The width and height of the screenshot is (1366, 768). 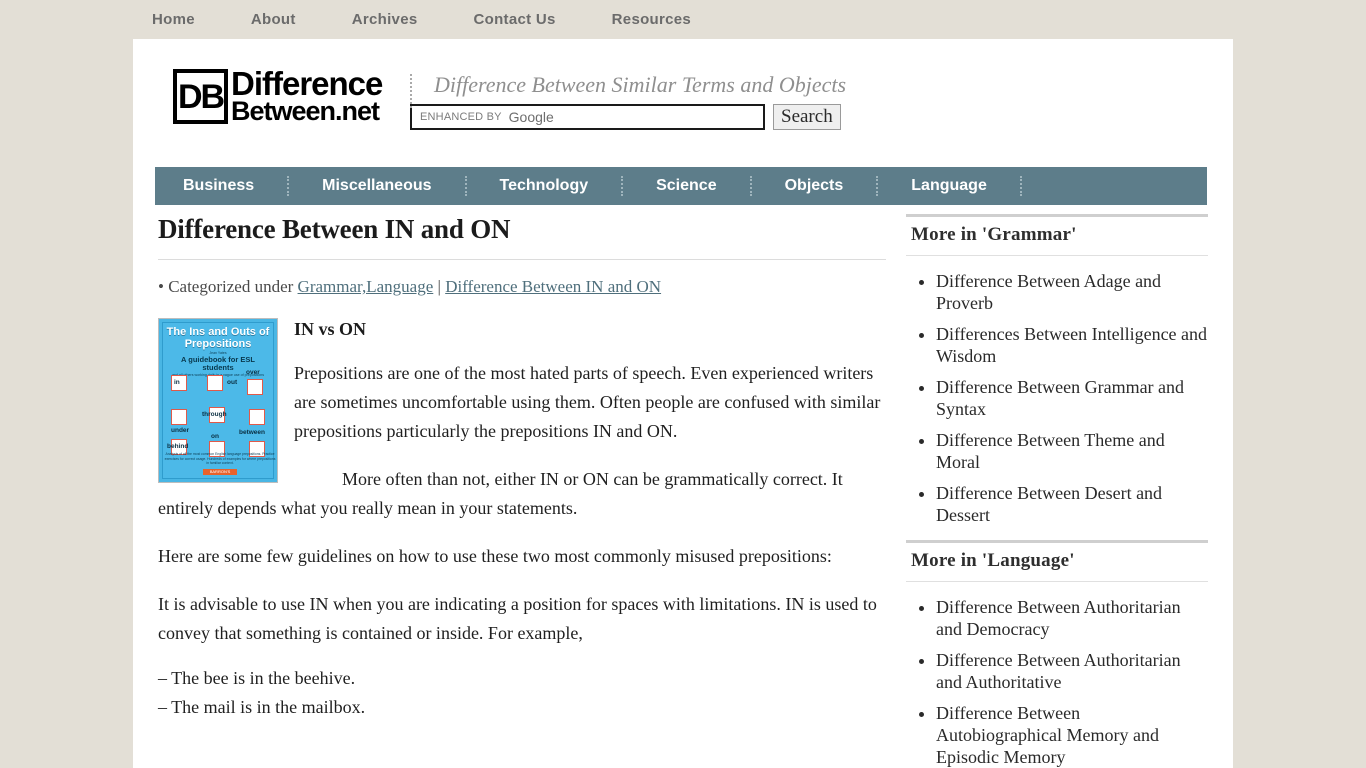 I want to click on categorized-prefix: • Categorized under, so click(x=228, y=286).